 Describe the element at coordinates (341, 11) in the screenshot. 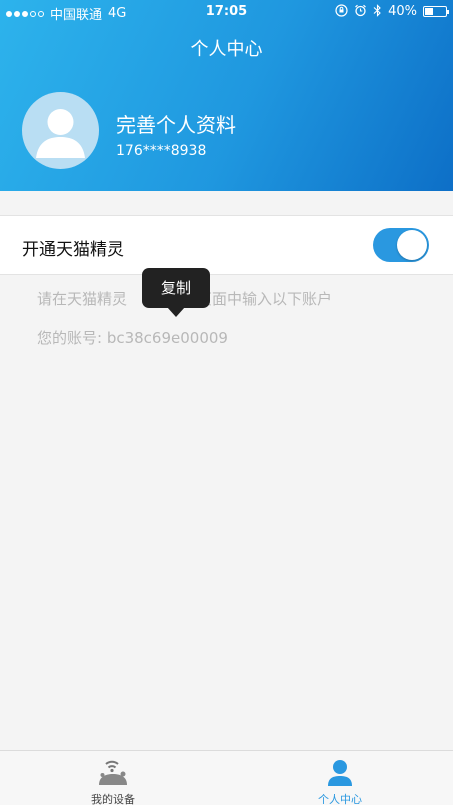

I see `orientation-lock-icon` at that location.